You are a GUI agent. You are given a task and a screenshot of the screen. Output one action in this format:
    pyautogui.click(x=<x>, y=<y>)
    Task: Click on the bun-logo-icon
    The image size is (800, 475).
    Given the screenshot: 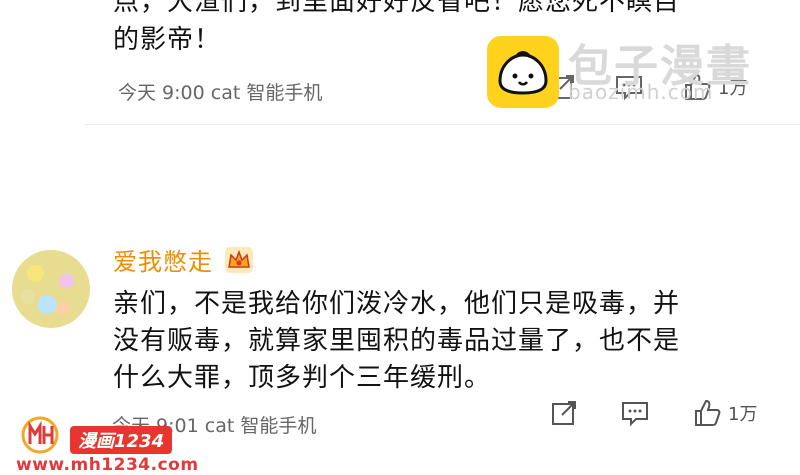 What is the action you would take?
    pyautogui.click(x=523, y=73)
    